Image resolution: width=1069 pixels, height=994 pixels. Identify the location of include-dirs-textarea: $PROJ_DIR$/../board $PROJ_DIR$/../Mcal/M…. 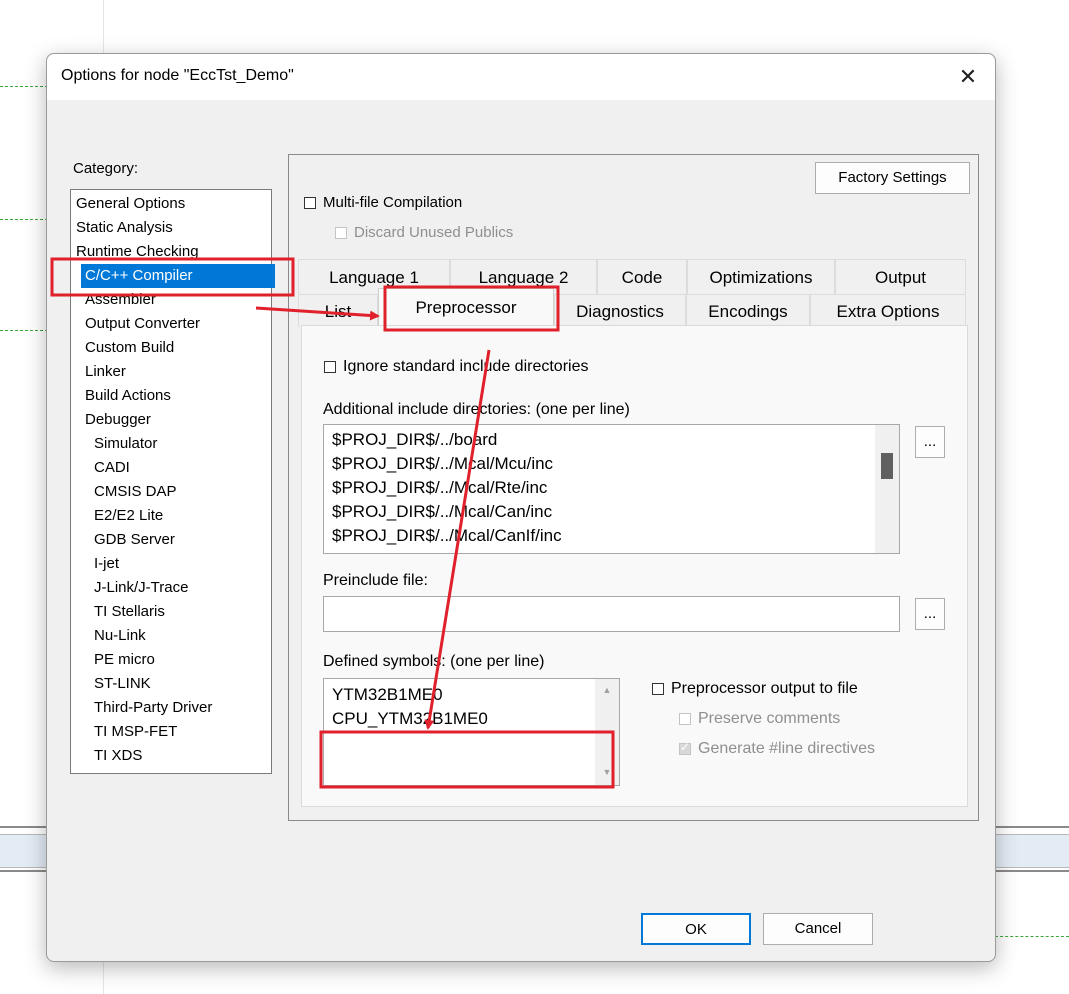
(611, 489).